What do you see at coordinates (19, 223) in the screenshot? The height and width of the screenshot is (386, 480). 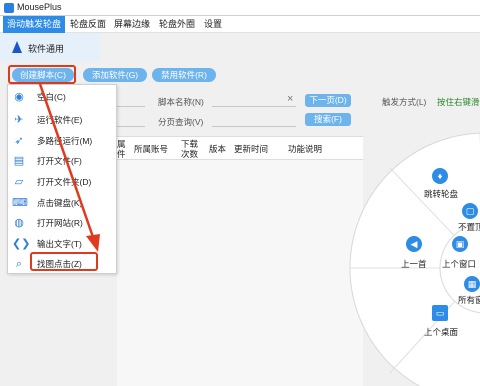 I see `globe-icon: ◍` at bounding box center [19, 223].